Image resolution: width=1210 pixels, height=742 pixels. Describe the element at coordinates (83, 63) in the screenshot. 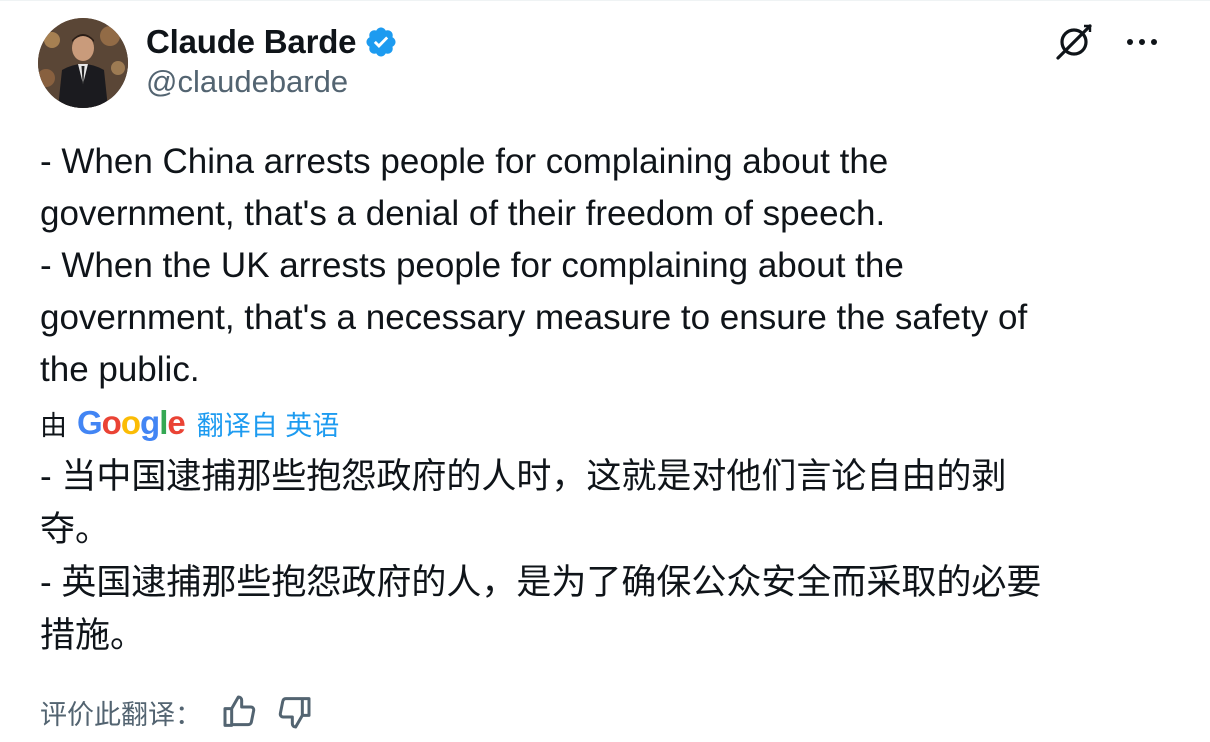

I see `avatar` at that location.